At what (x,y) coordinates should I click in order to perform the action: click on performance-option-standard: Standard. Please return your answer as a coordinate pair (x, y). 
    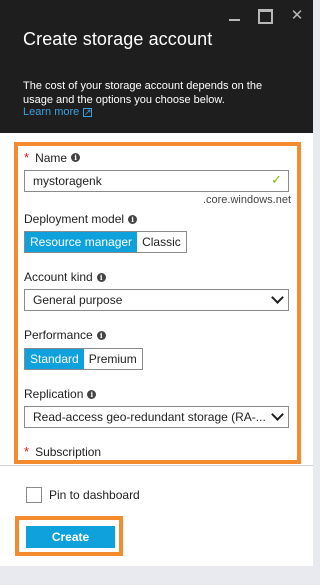
    Looking at the image, I should click on (54, 359).